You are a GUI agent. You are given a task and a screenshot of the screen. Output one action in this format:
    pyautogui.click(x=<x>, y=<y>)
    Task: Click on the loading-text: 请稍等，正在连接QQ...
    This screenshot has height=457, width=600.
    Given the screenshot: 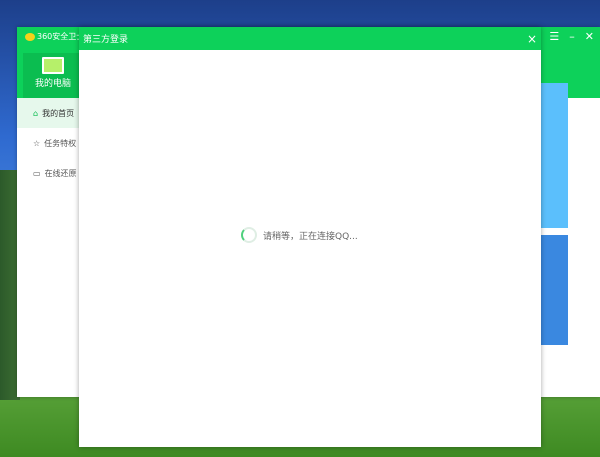 What is the action you would take?
    pyautogui.click(x=310, y=236)
    